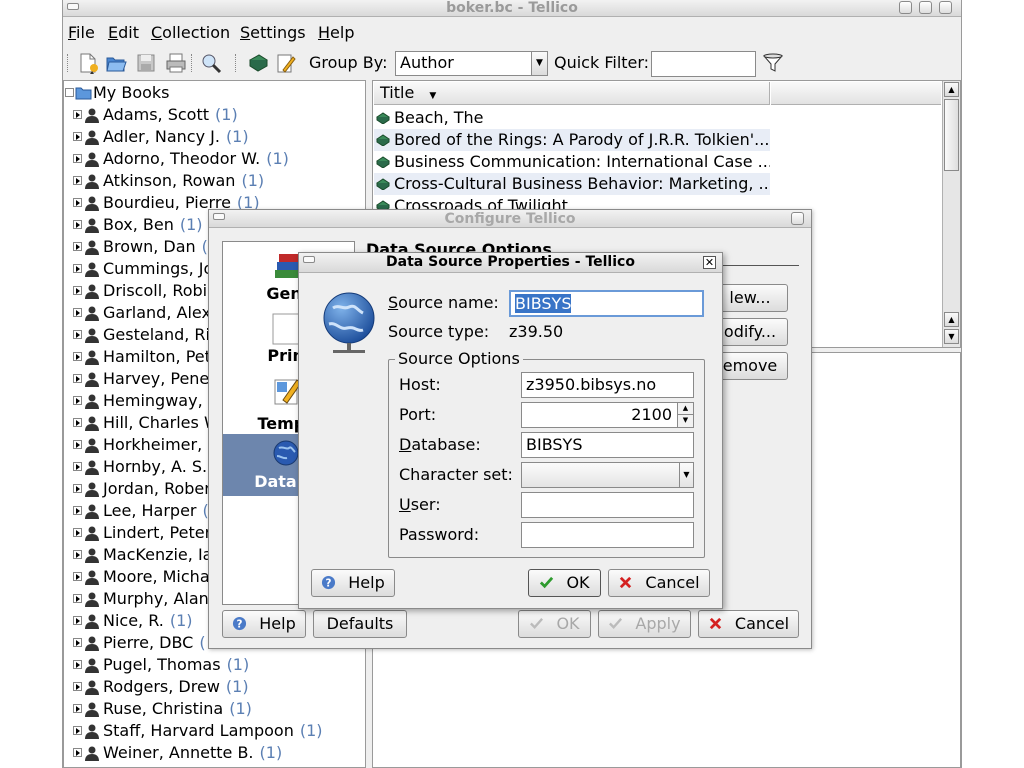  What do you see at coordinates (607, 385) in the screenshot?
I see `host-input: z3950.bibsys.no` at bounding box center [607, 385].